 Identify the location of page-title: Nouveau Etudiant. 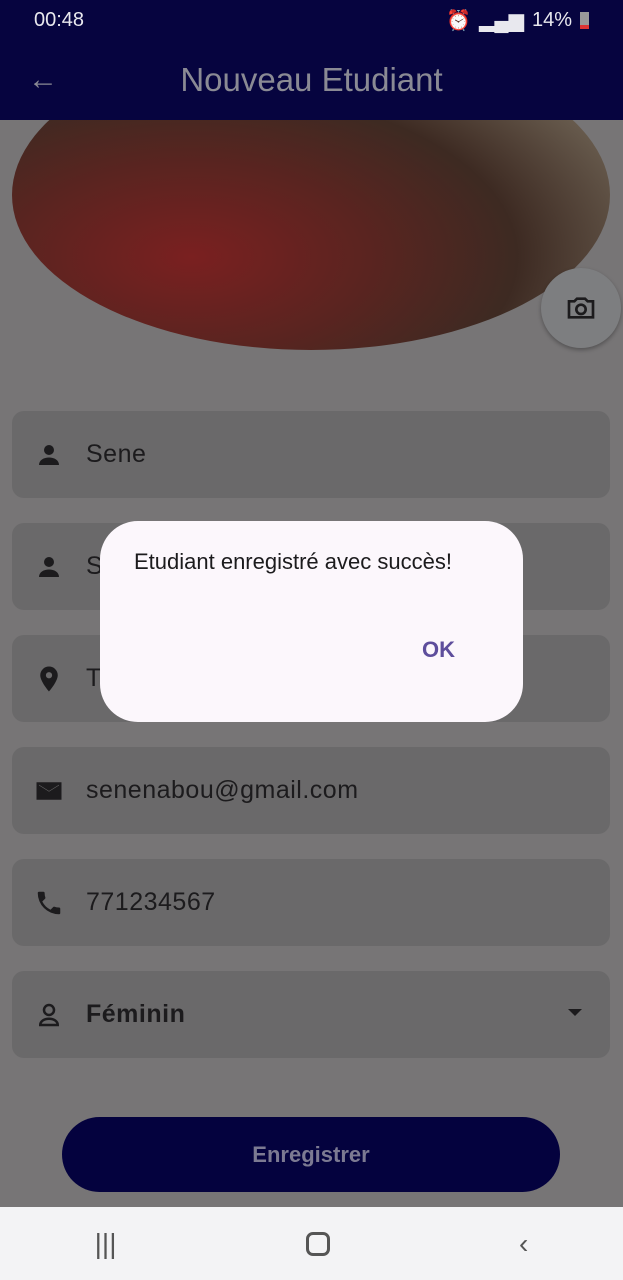
(311, 79).